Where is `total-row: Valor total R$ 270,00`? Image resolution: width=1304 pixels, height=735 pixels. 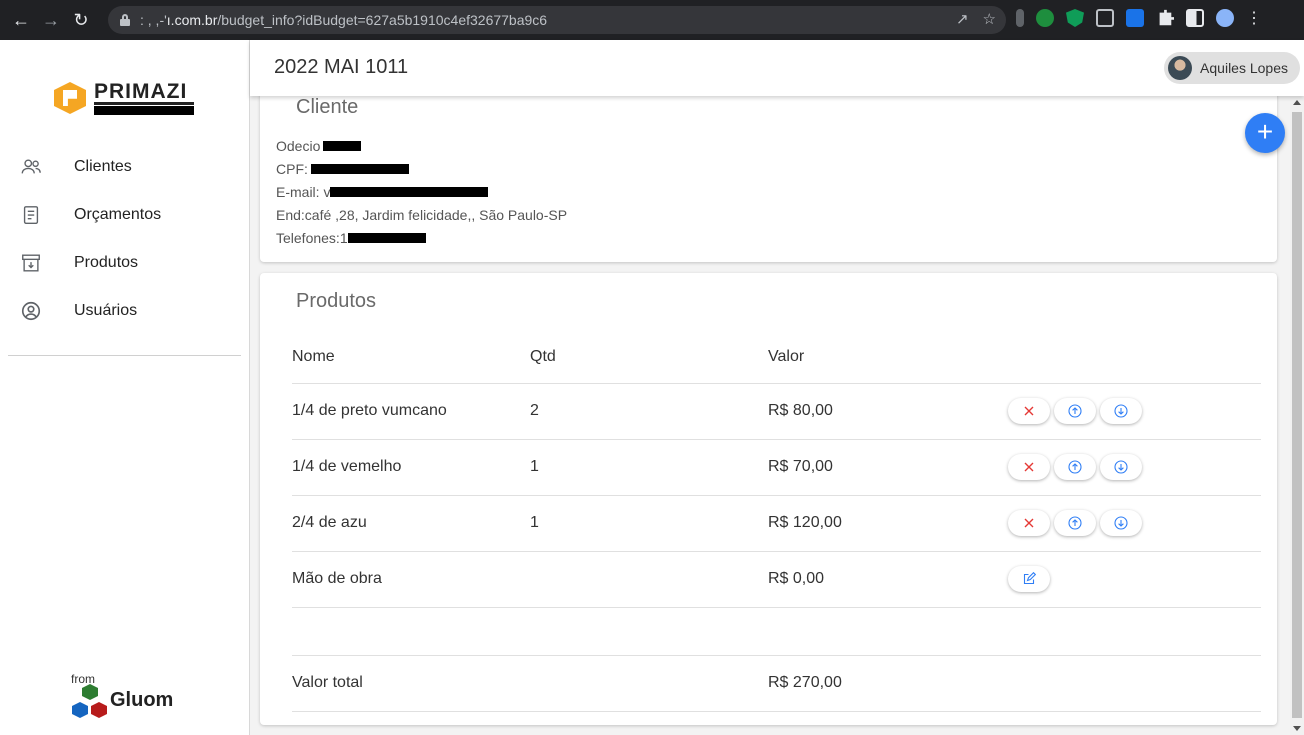
total-row: Valor total R$ 270,00 is located at coordinates (776, 683).